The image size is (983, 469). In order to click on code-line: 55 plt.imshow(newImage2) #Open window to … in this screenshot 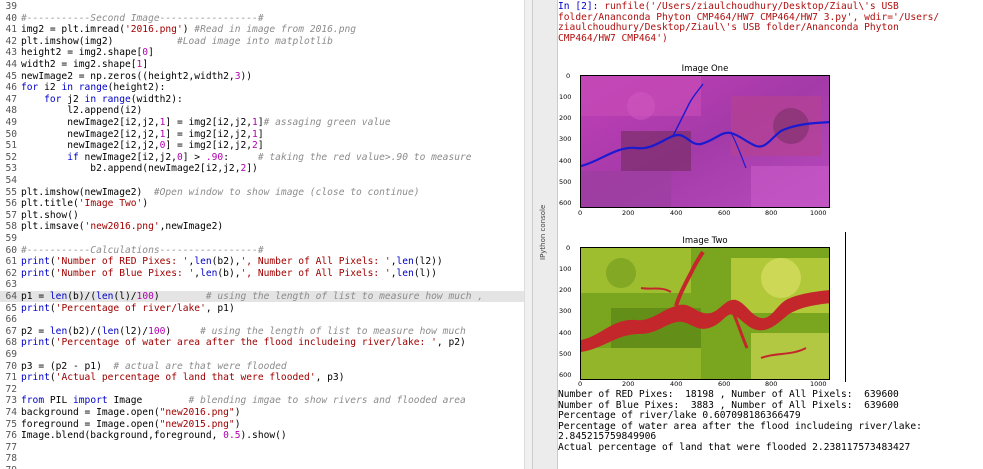, I will do `click(262, 192)`.